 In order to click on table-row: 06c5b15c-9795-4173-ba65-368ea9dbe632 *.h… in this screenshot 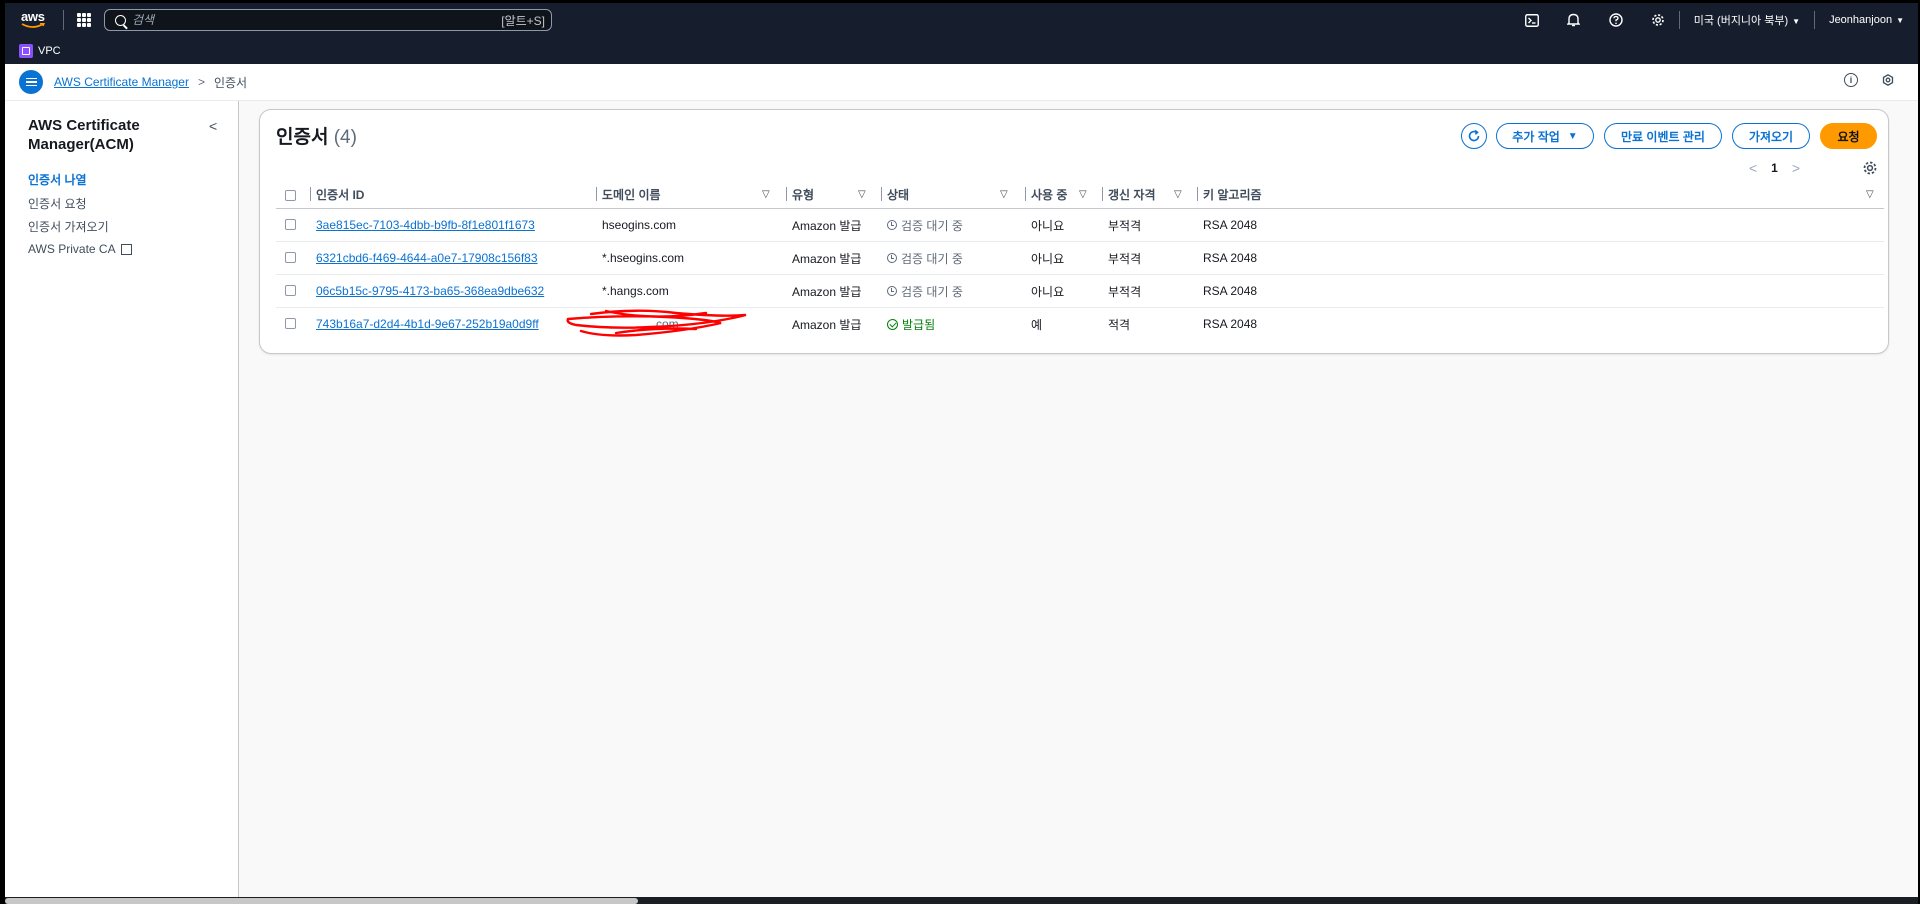, I will do `click(1080, 291)`.